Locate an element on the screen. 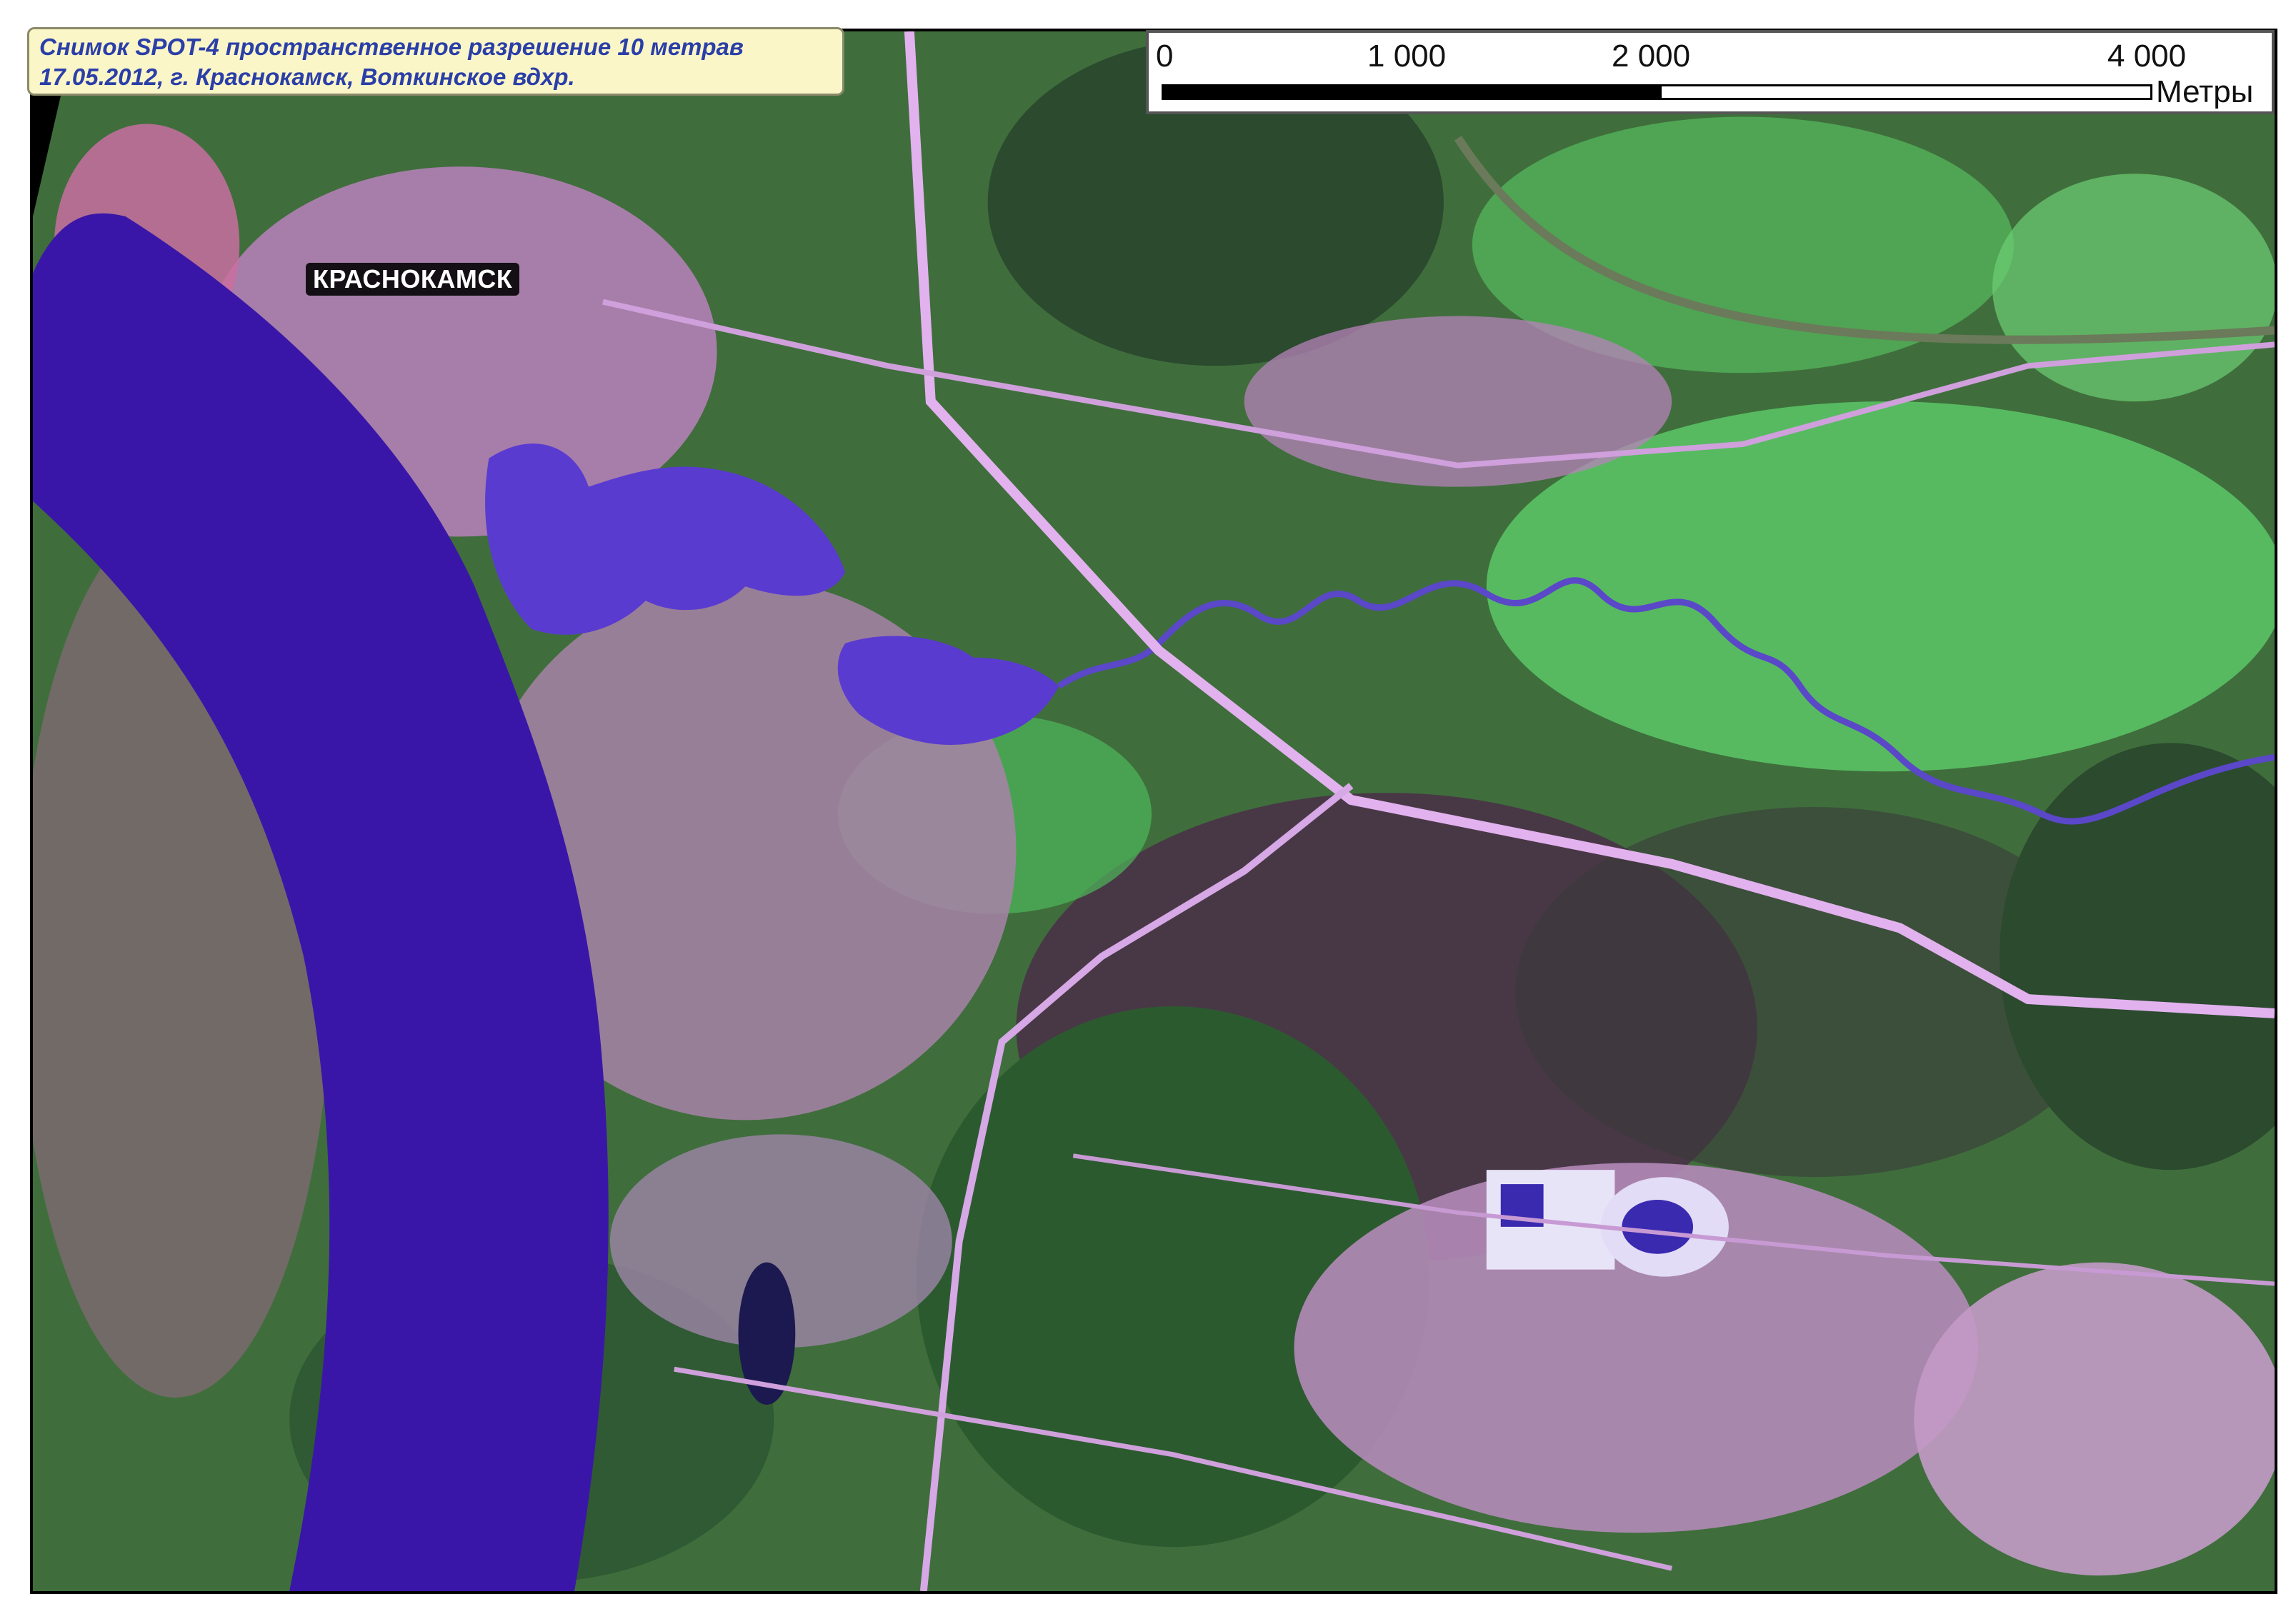 The width and height of the screenshot is (2296, 1624). scale-tick-1000: 1 000 is located at coordinates (1407, 56).